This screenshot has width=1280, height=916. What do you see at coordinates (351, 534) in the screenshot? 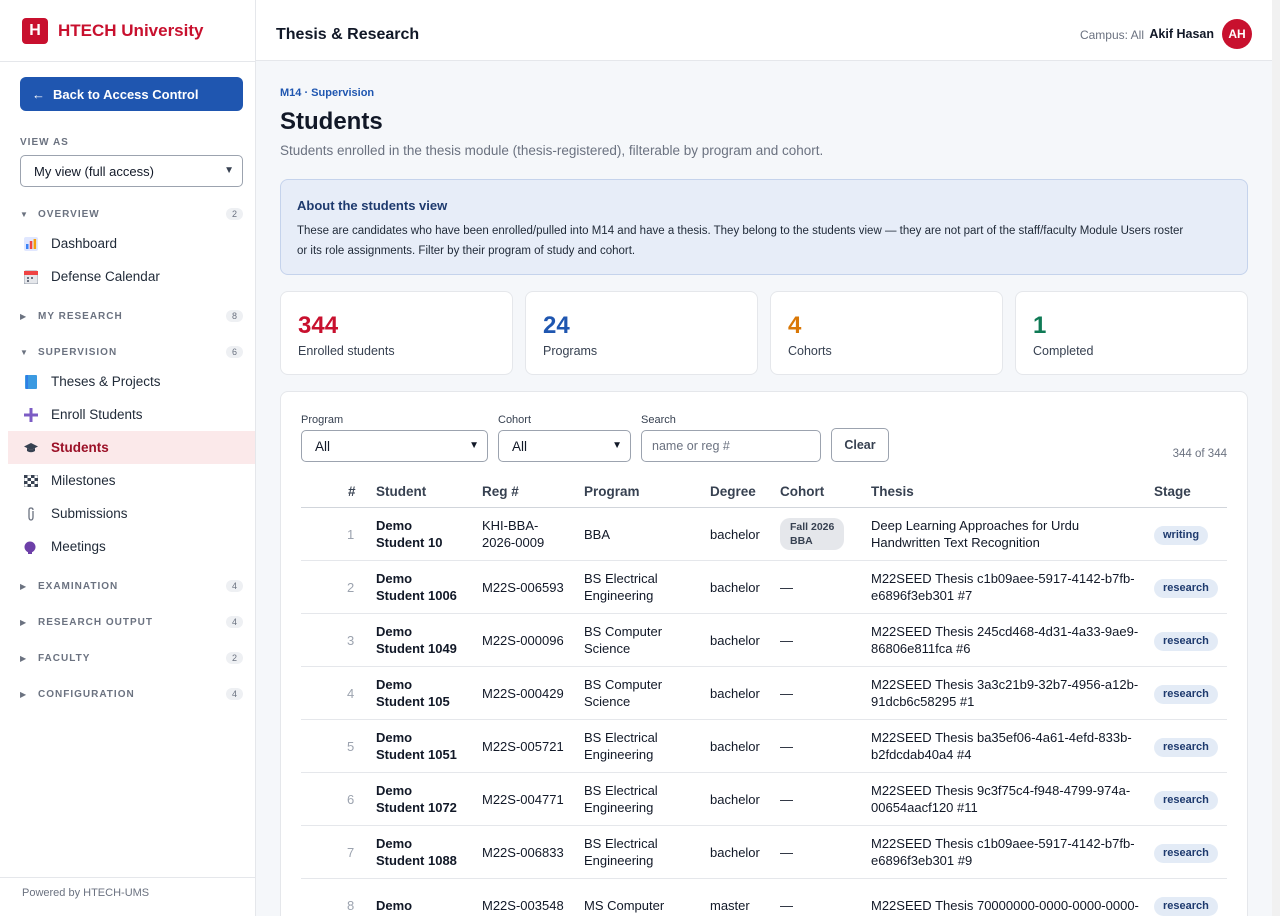
I see `row-number: 1` at bounding box center [351, 534].